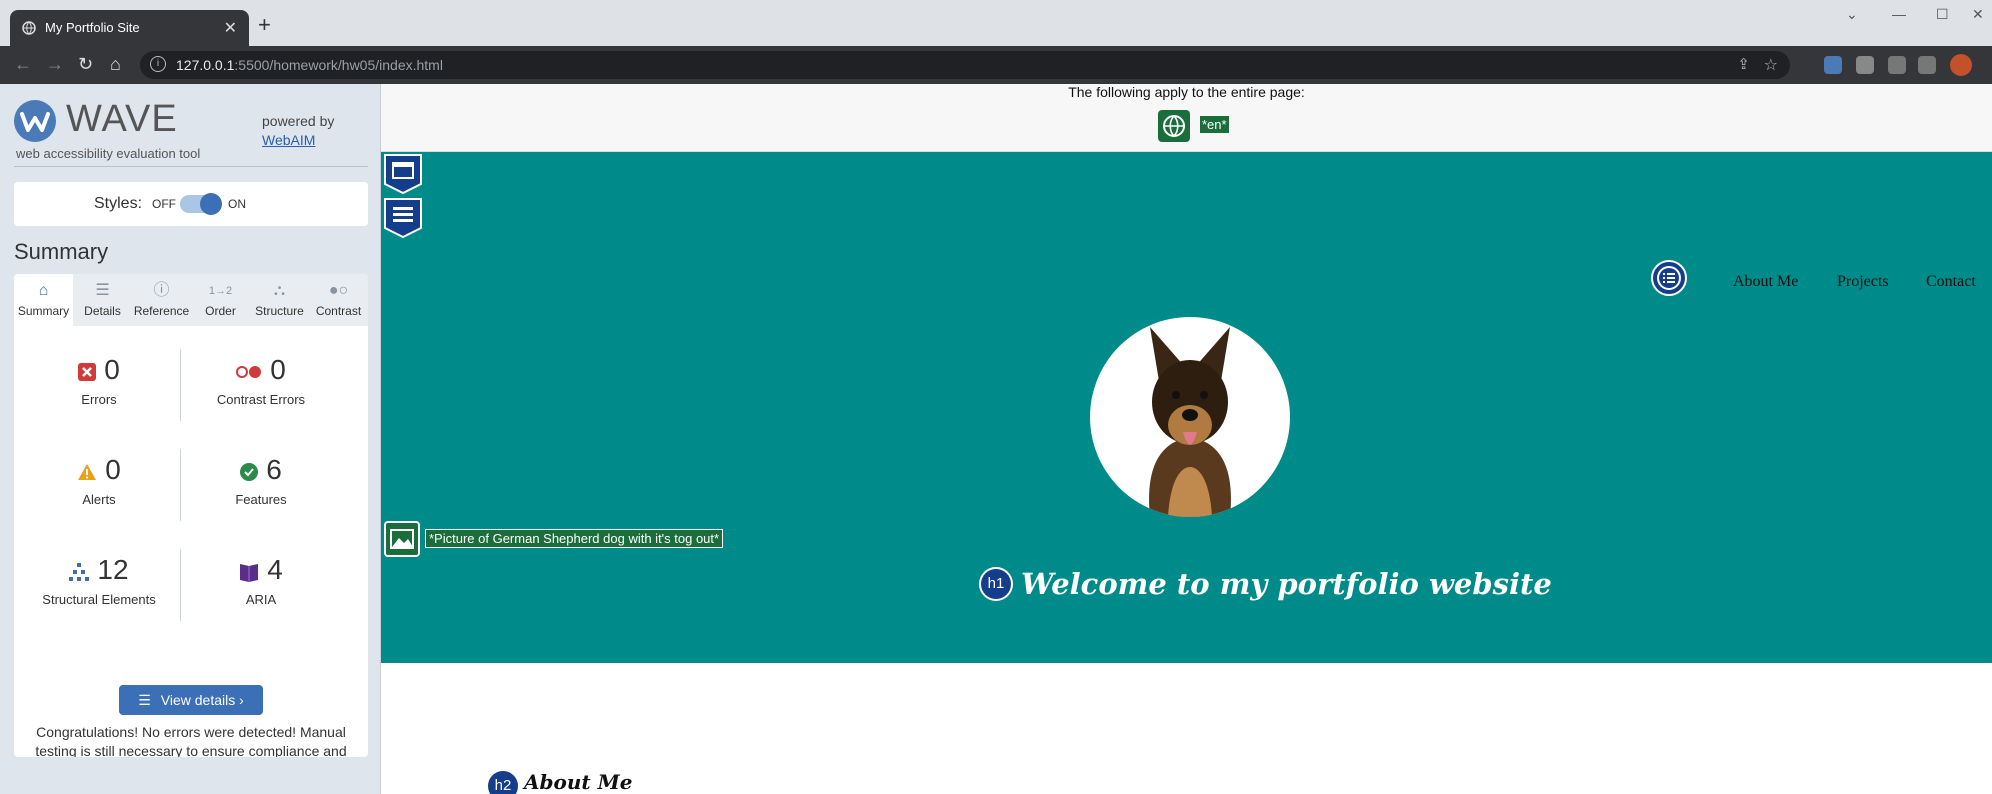 Image resolution: width=1992 pixels, height=794 pixels. What do you see at coordinates (288, 140) in the screenshot?
I see `webaim-link: WebAIM` at bounding box center [288, 140].